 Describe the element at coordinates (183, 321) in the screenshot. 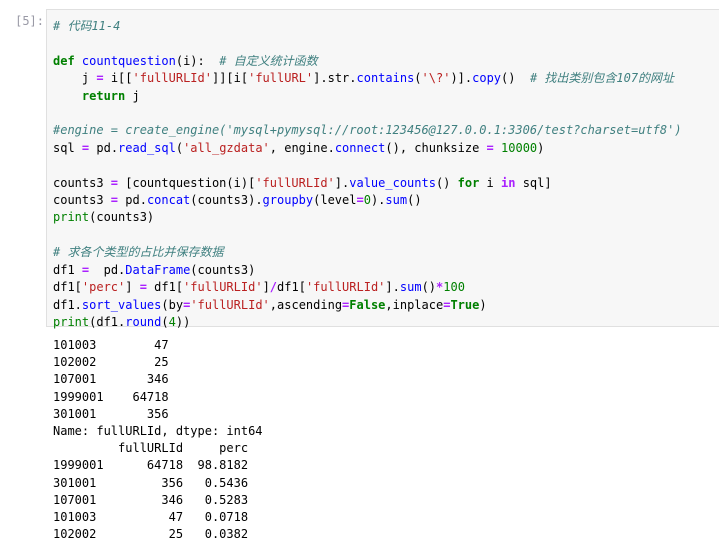

I see `code-token: ))` at that location.